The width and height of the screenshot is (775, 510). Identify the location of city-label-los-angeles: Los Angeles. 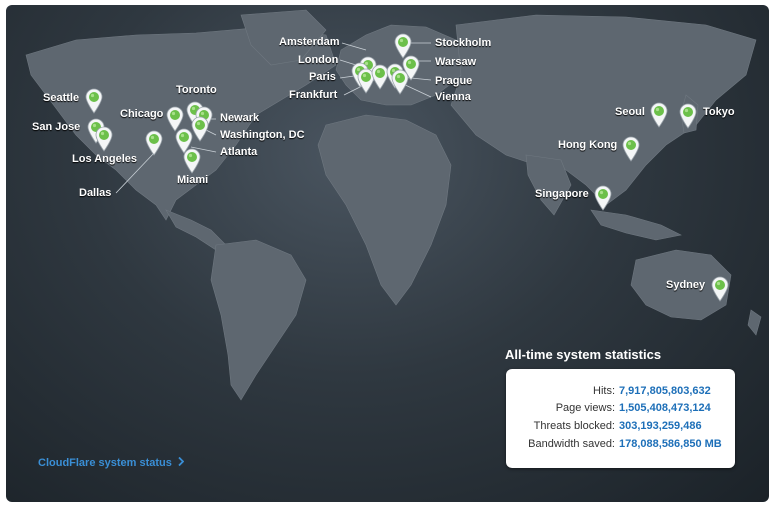
(104, 159).